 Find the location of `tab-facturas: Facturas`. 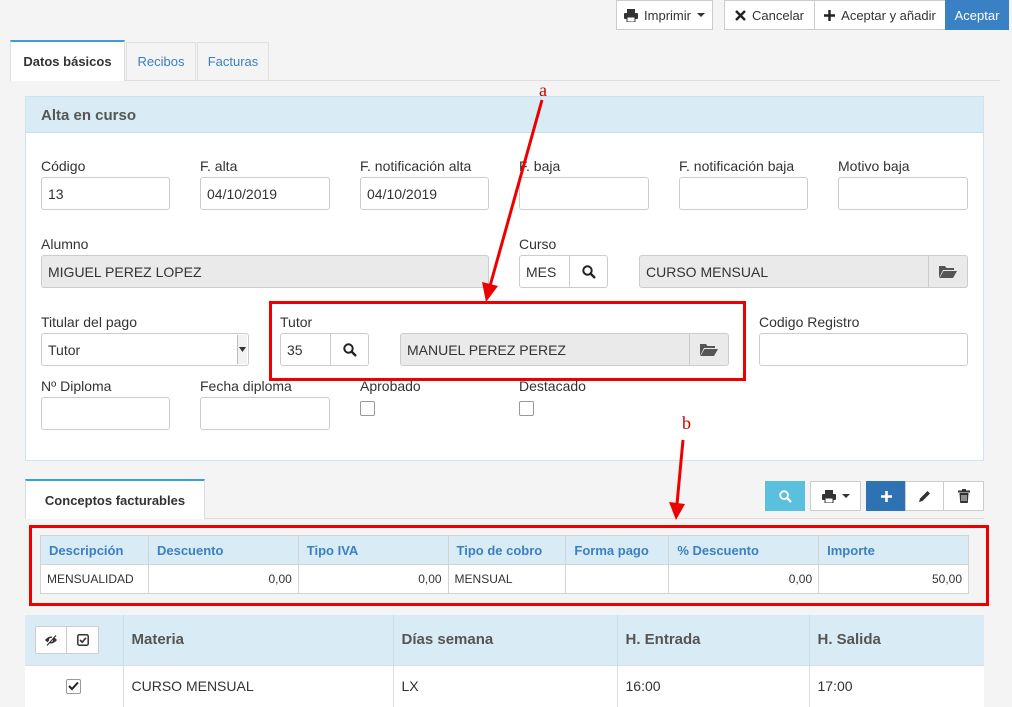

tab-facturas: Facturas is located at coordinates (233, 61).